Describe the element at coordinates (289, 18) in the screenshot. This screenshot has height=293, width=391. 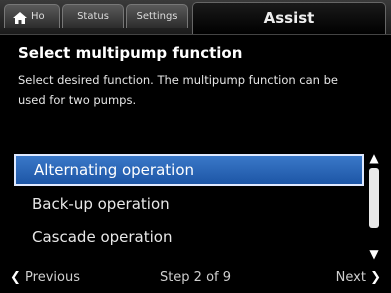
I see `tab-assist: Assist` at that location.